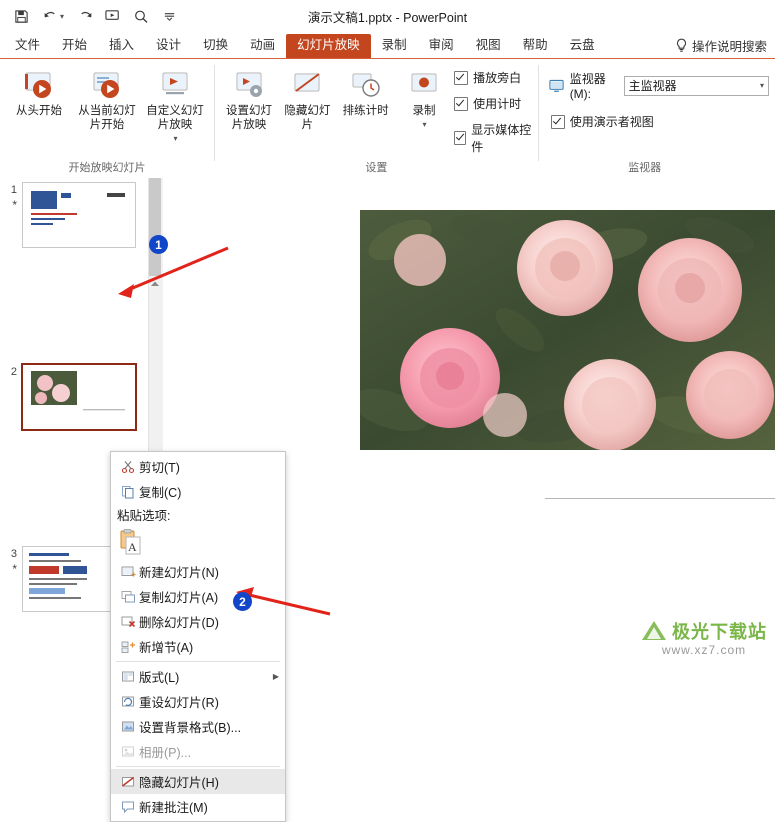 The height and width of the screenshot is (822, 775). What do you see at coordinates (441, 46) in the screenshot?
I see `tab-review: 审阅` at bounding box center [441, 46].